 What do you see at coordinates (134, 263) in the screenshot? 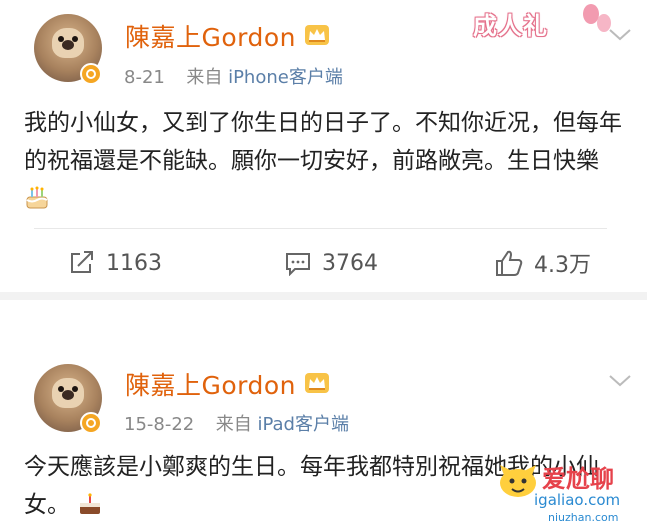
I see `repost-count: 1163` at bounding box center [134, 263].